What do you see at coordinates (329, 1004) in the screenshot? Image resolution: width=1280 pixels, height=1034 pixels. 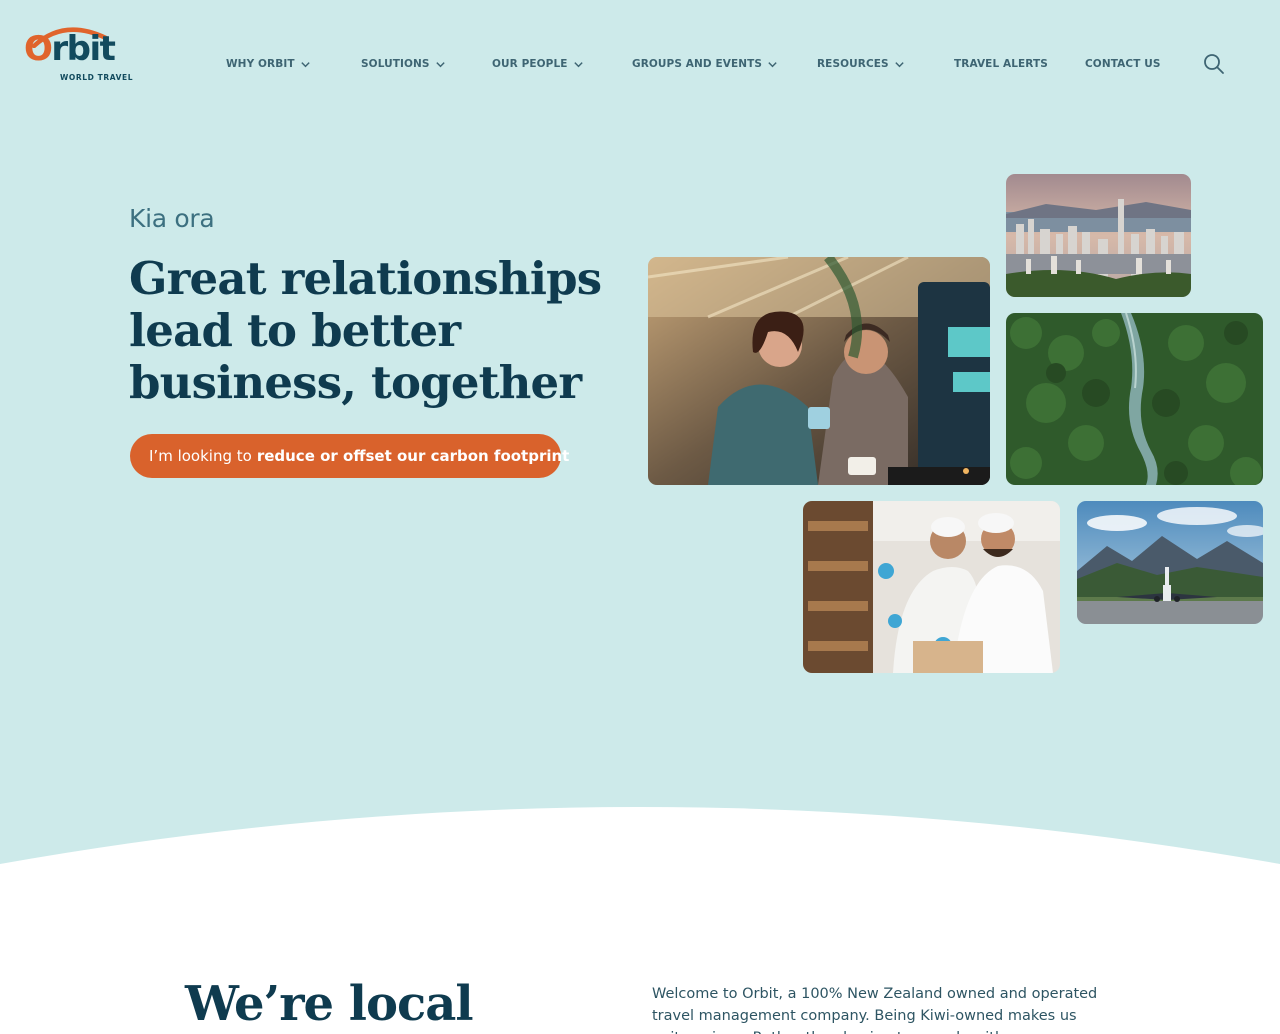 I see `intro-title: We’re local` at bounding box center [329, 1004].